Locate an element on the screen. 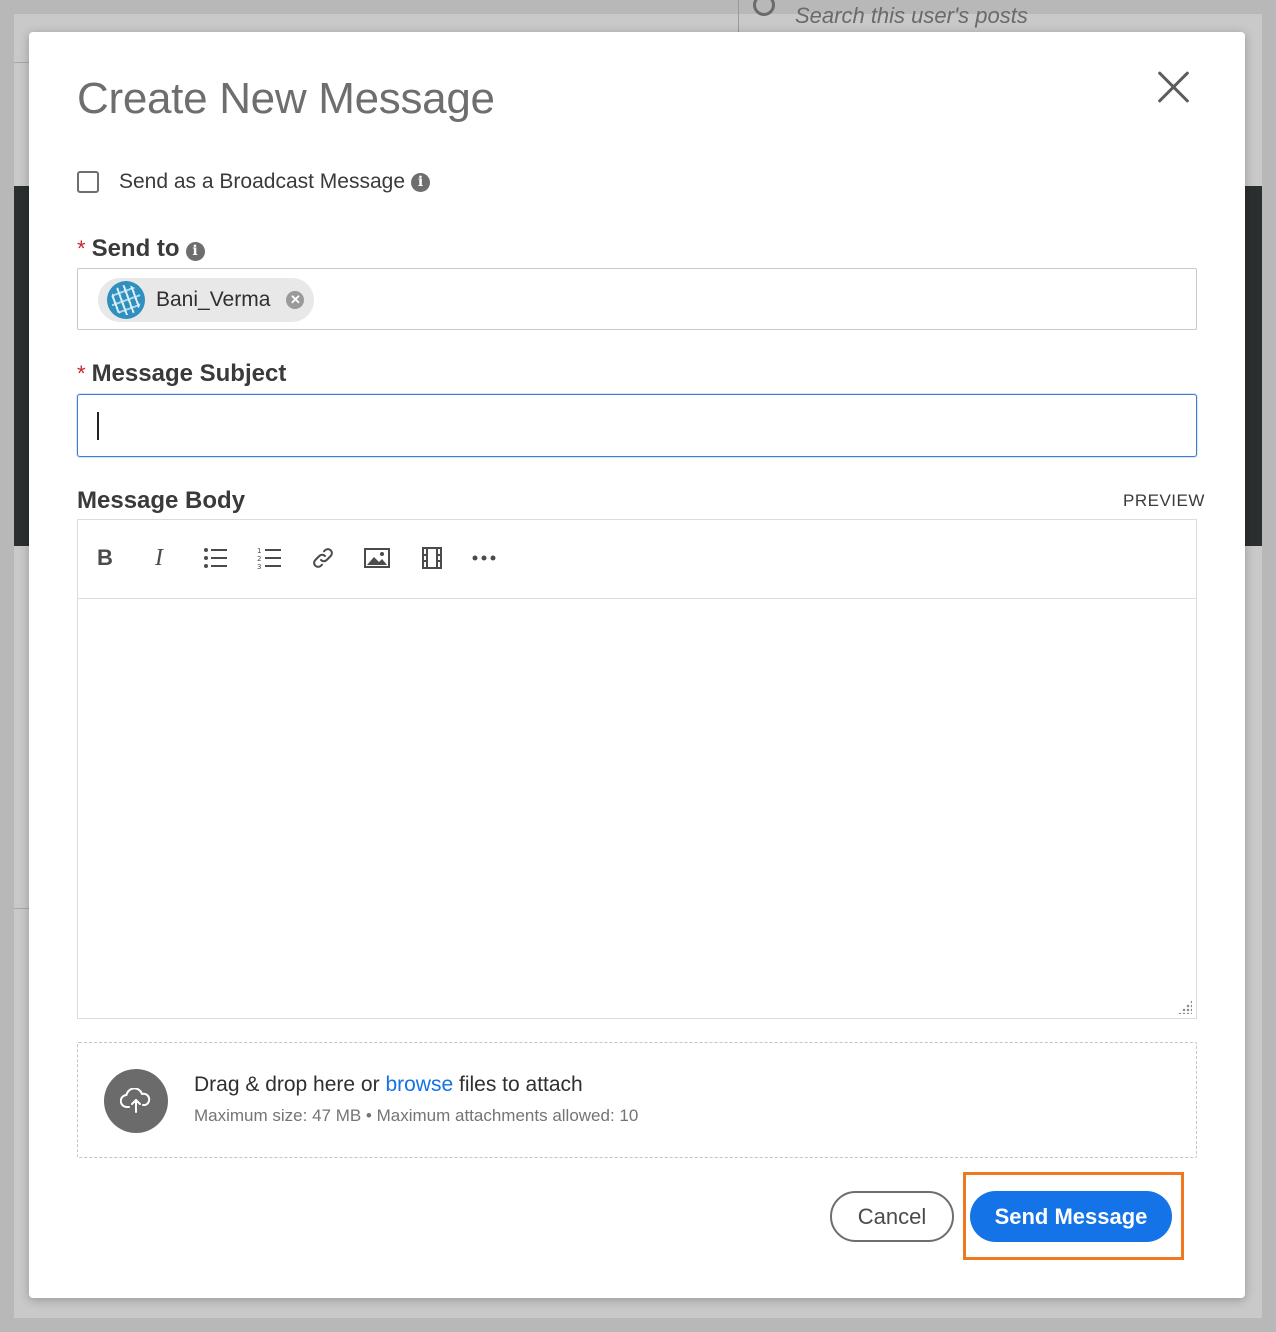 Image resolution: width=1276 pixels, height=1332 pixels. text-cursor is located at coordinates (98, 426).